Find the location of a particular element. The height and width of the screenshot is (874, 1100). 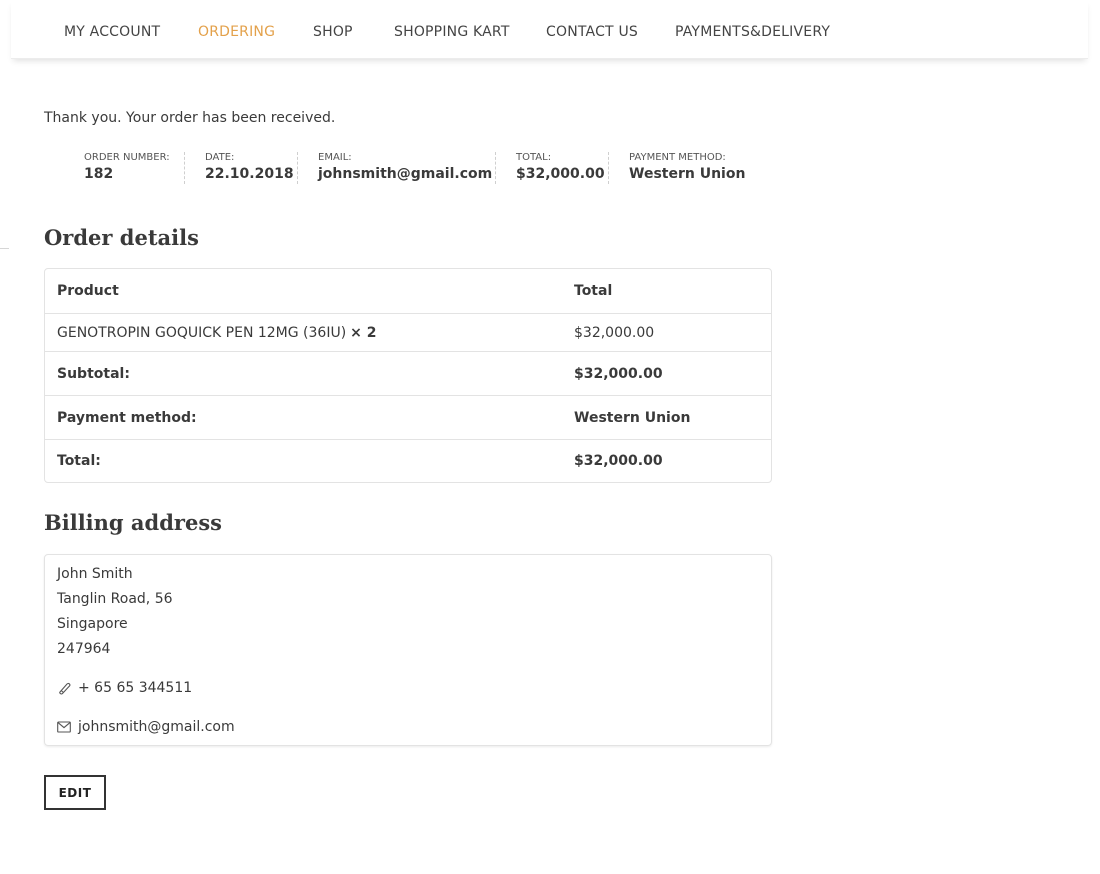

nav-item-shopping-kart: SHOPPING KART is located at coordinates (452, 32).